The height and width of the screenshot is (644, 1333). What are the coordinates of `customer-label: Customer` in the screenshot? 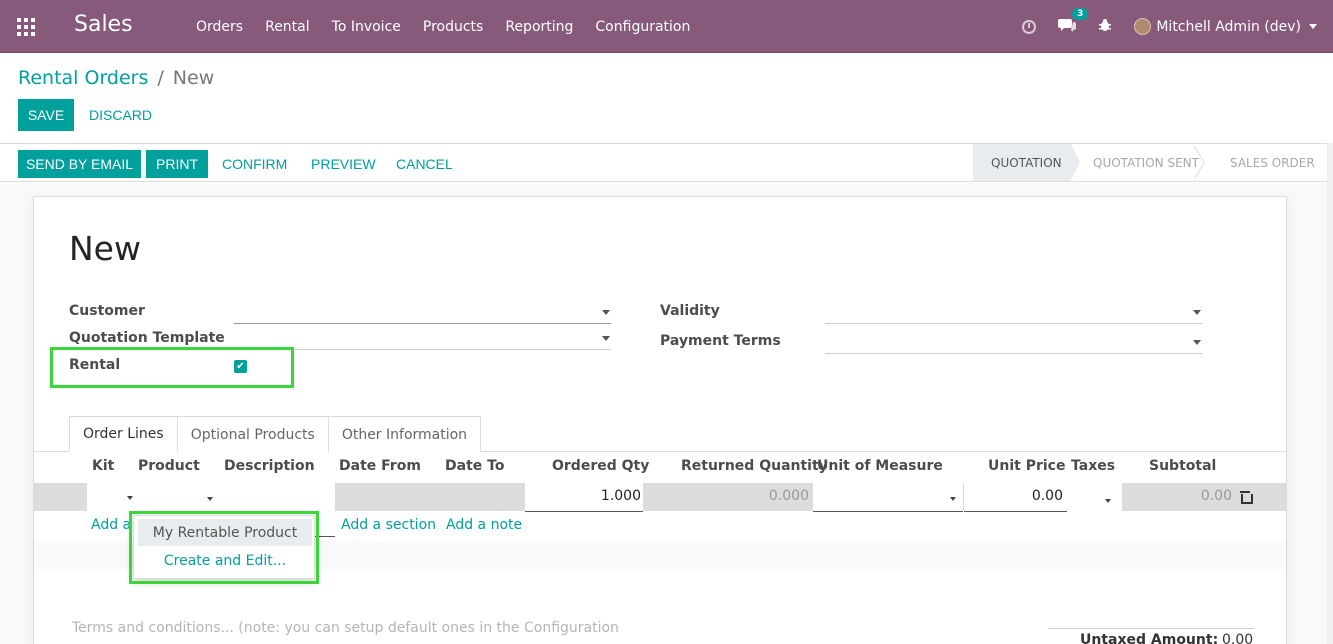 It's located at (107, 311).